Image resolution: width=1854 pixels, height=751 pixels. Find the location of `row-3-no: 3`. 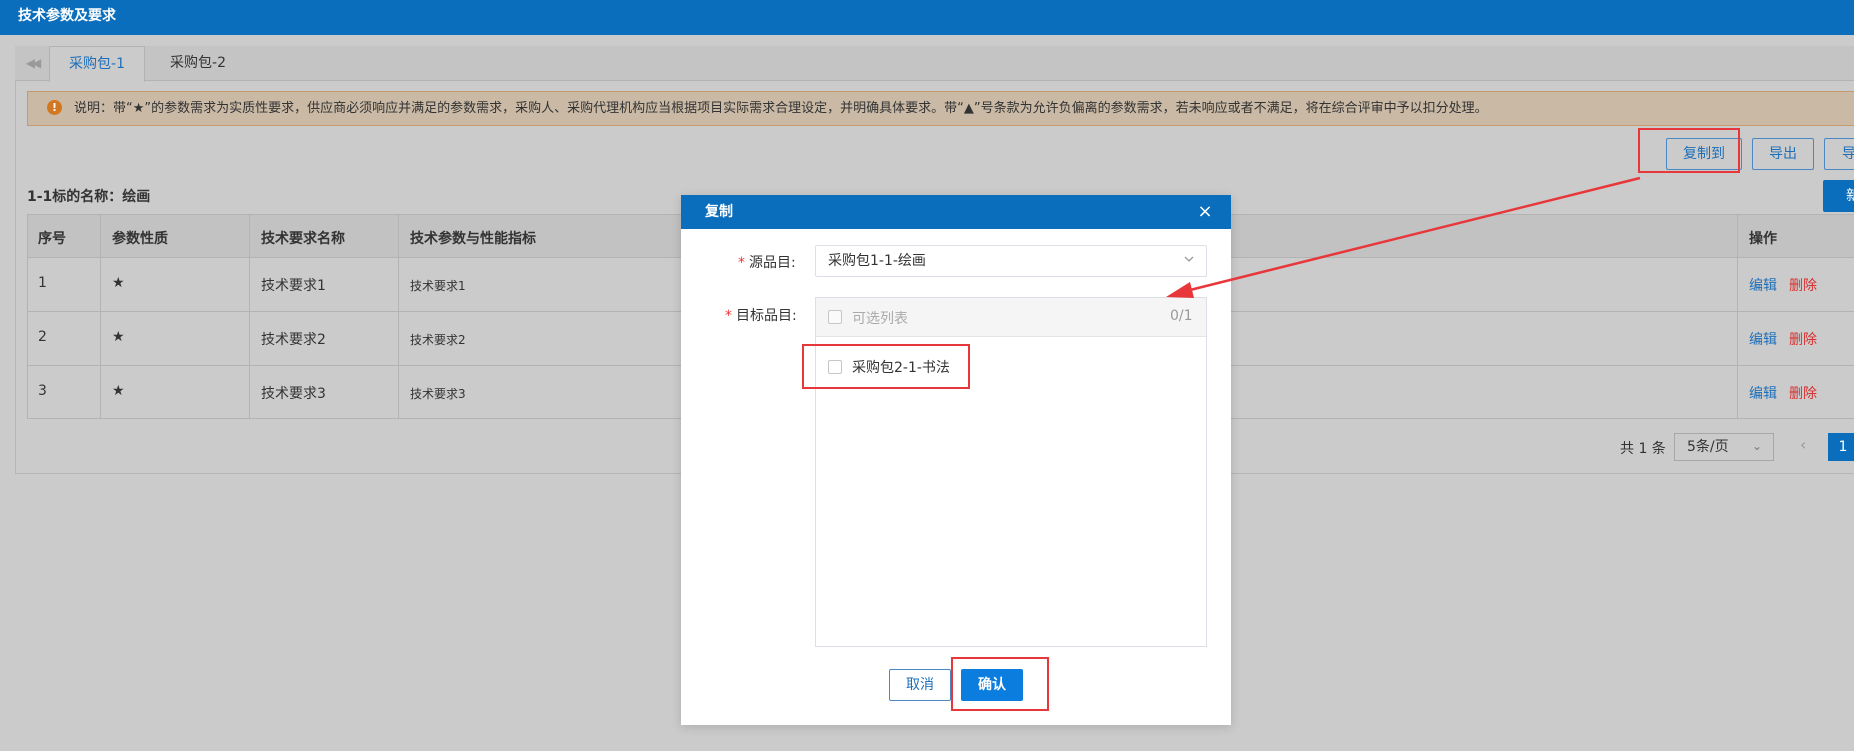

row-3-no: 3 is located at coordinates (42, 391).